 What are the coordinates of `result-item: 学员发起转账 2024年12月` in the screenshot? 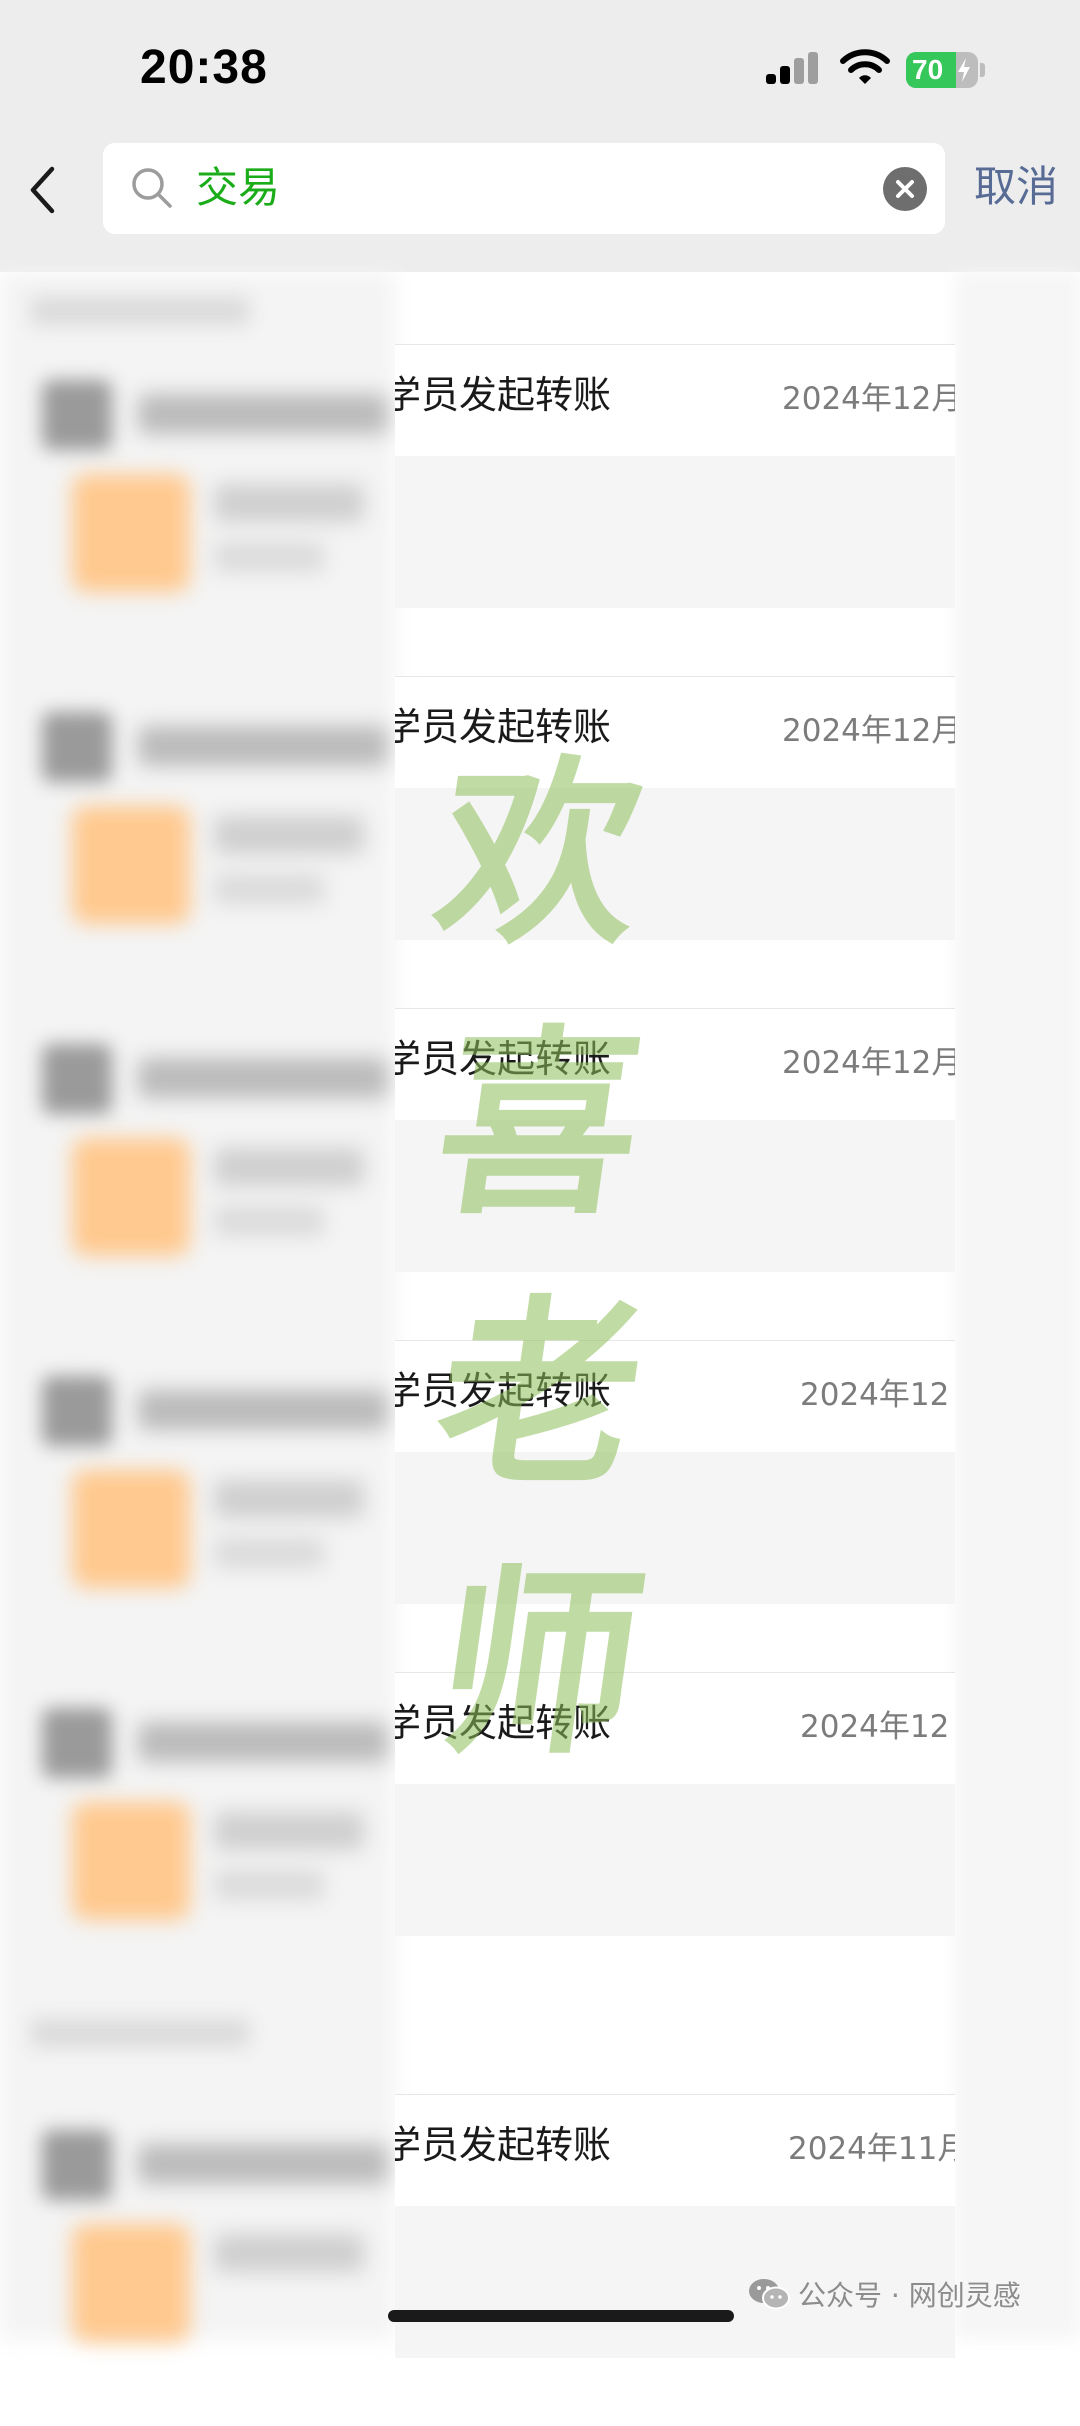 It's located at (540, 510).